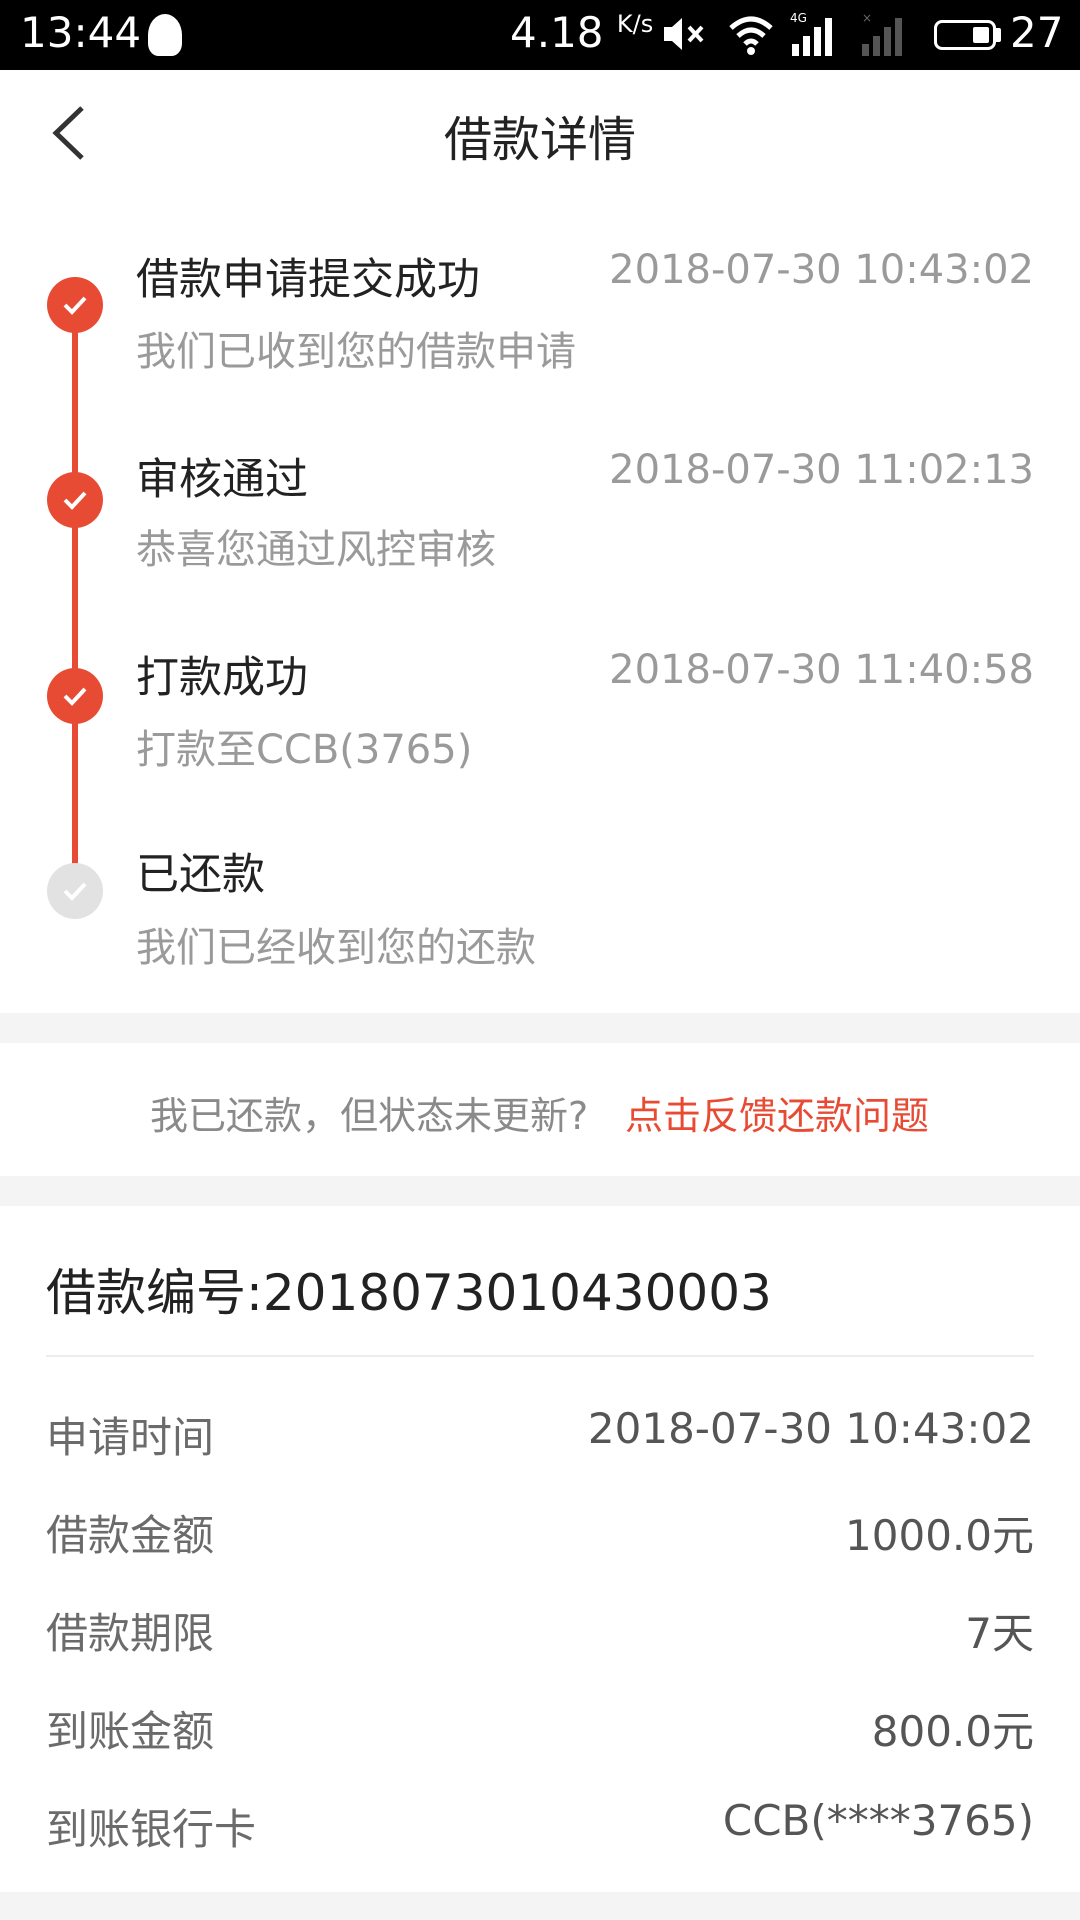 The image size is (1080, 1920). I want to click on status-bar: 13:44 4.18 K/s 4G × 27, so click(540, 35).